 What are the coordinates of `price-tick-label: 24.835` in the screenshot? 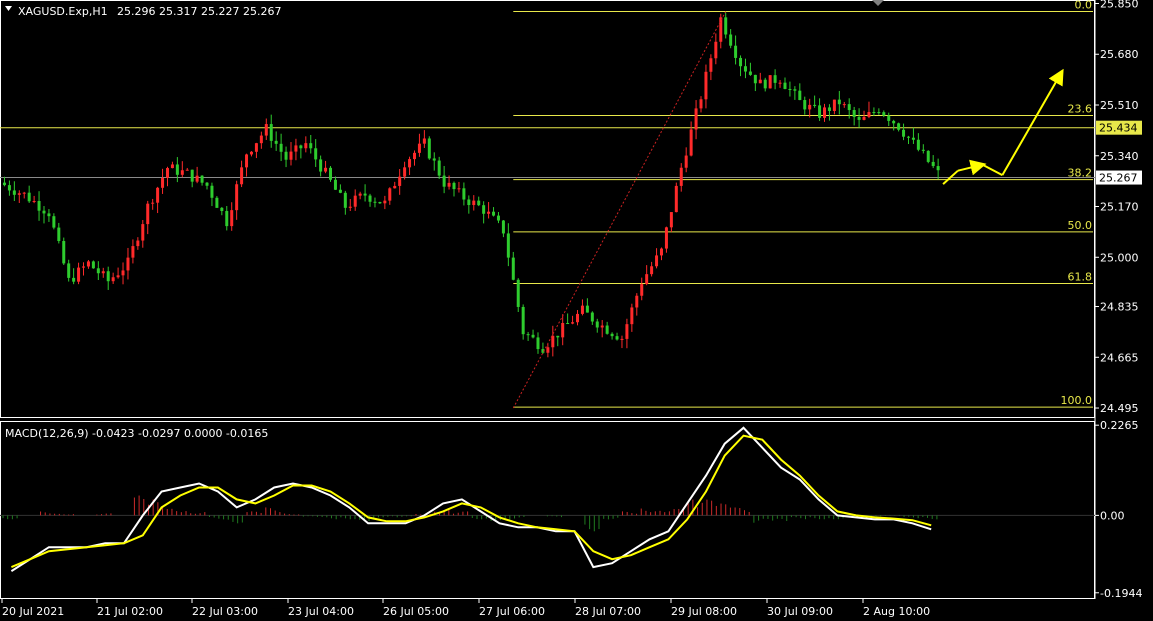 It's located at (1119, 307).